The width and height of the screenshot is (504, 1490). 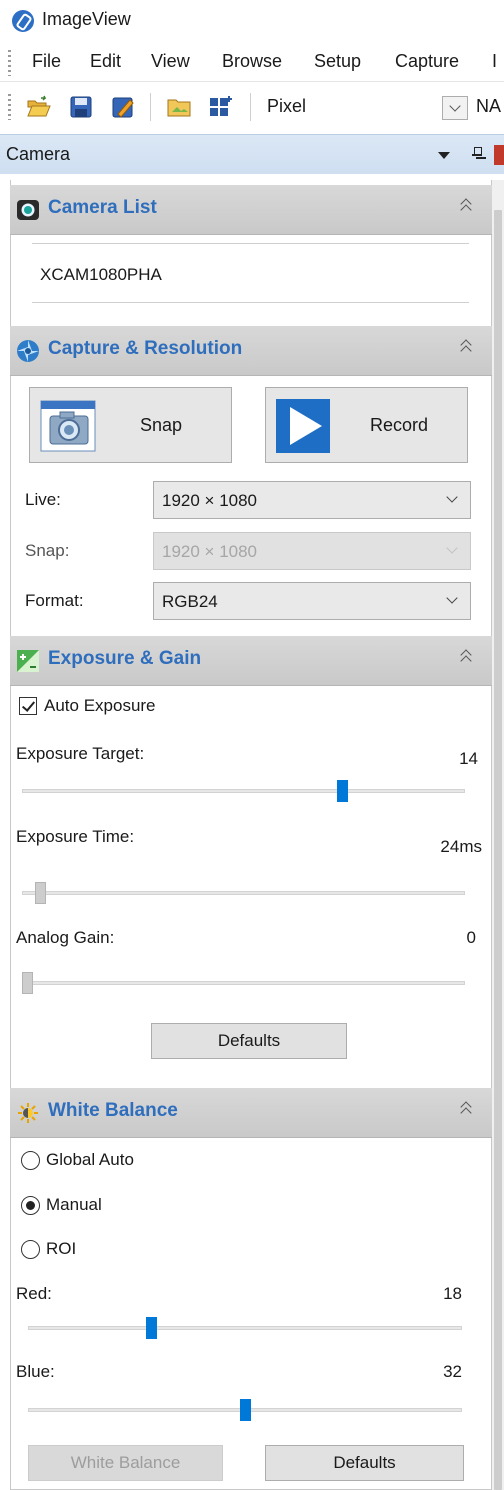 What do you see at coordinates (312, 551) in the screenshot?
I see `snap-resolution-select: 1920 × 1080` at bounding box center [312, 551].